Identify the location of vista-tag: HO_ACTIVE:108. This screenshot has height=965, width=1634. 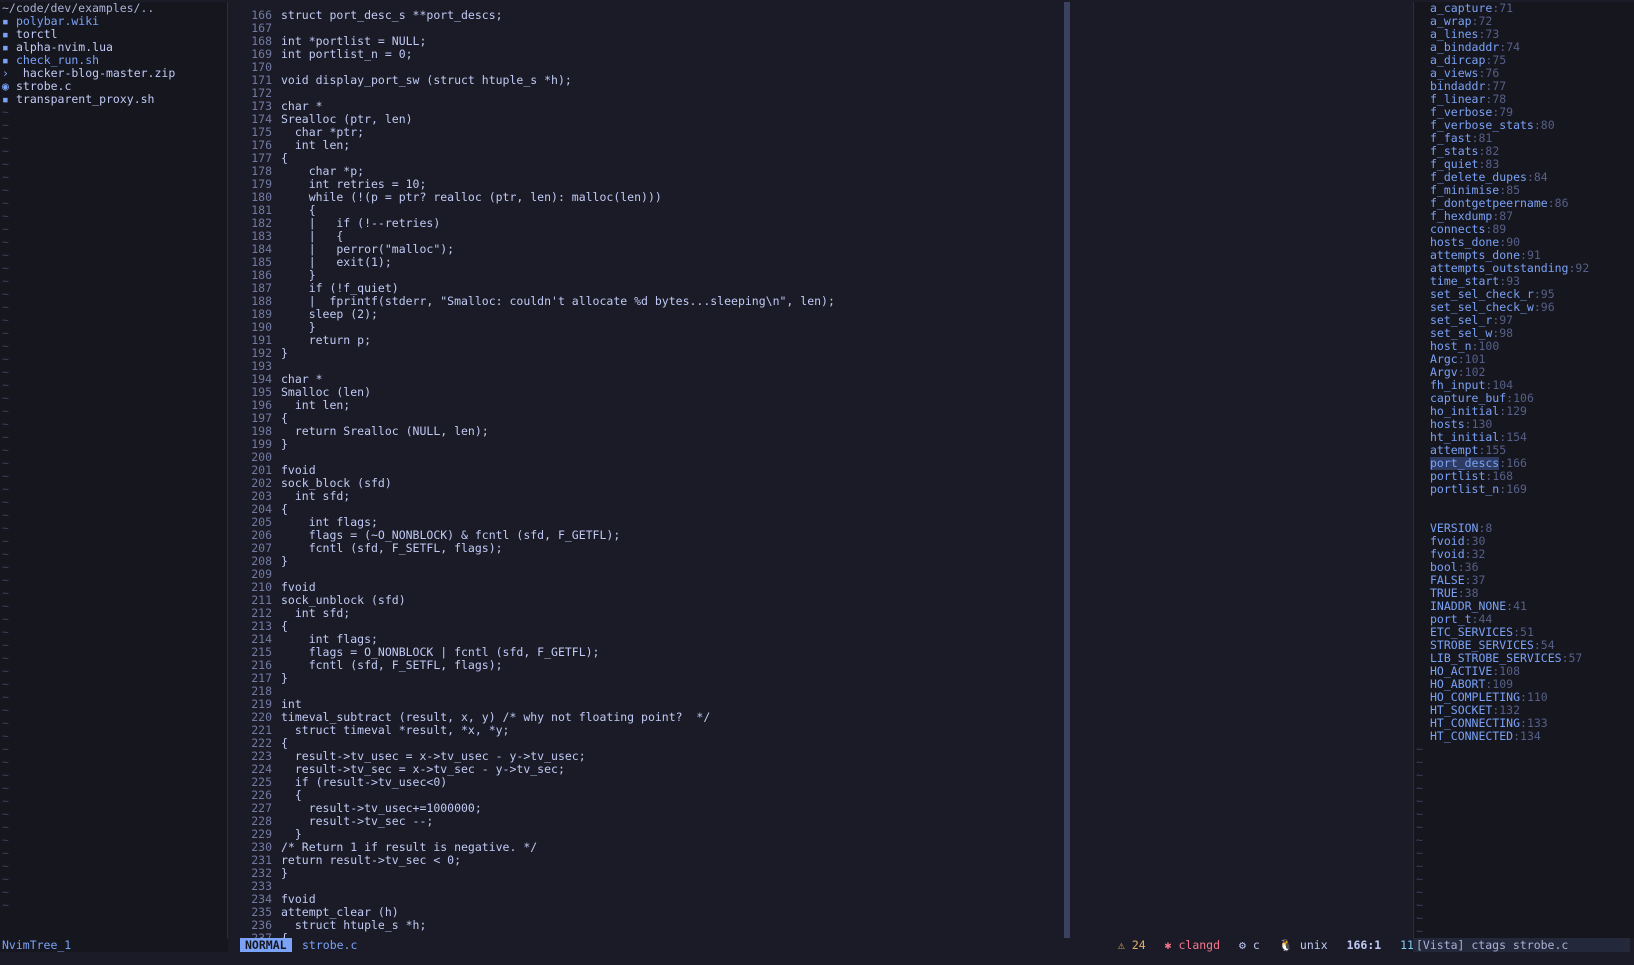
(1524, 671).